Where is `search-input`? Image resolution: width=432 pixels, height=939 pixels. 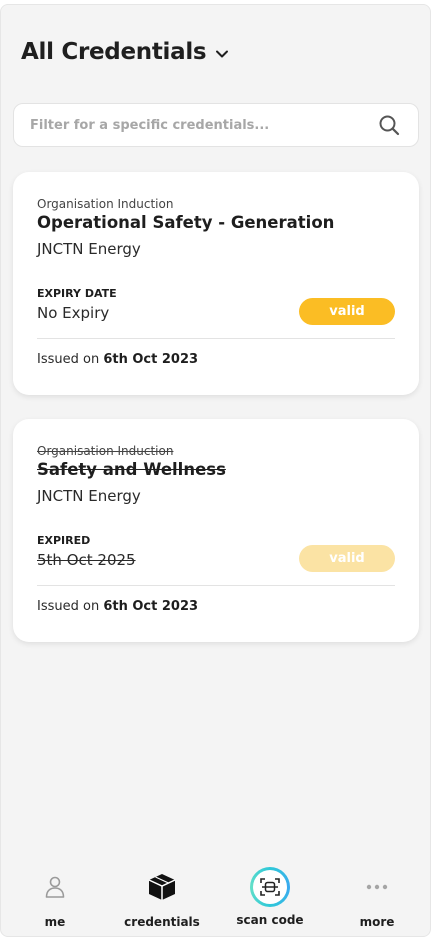
search-input is located at coordinates (195, 125).